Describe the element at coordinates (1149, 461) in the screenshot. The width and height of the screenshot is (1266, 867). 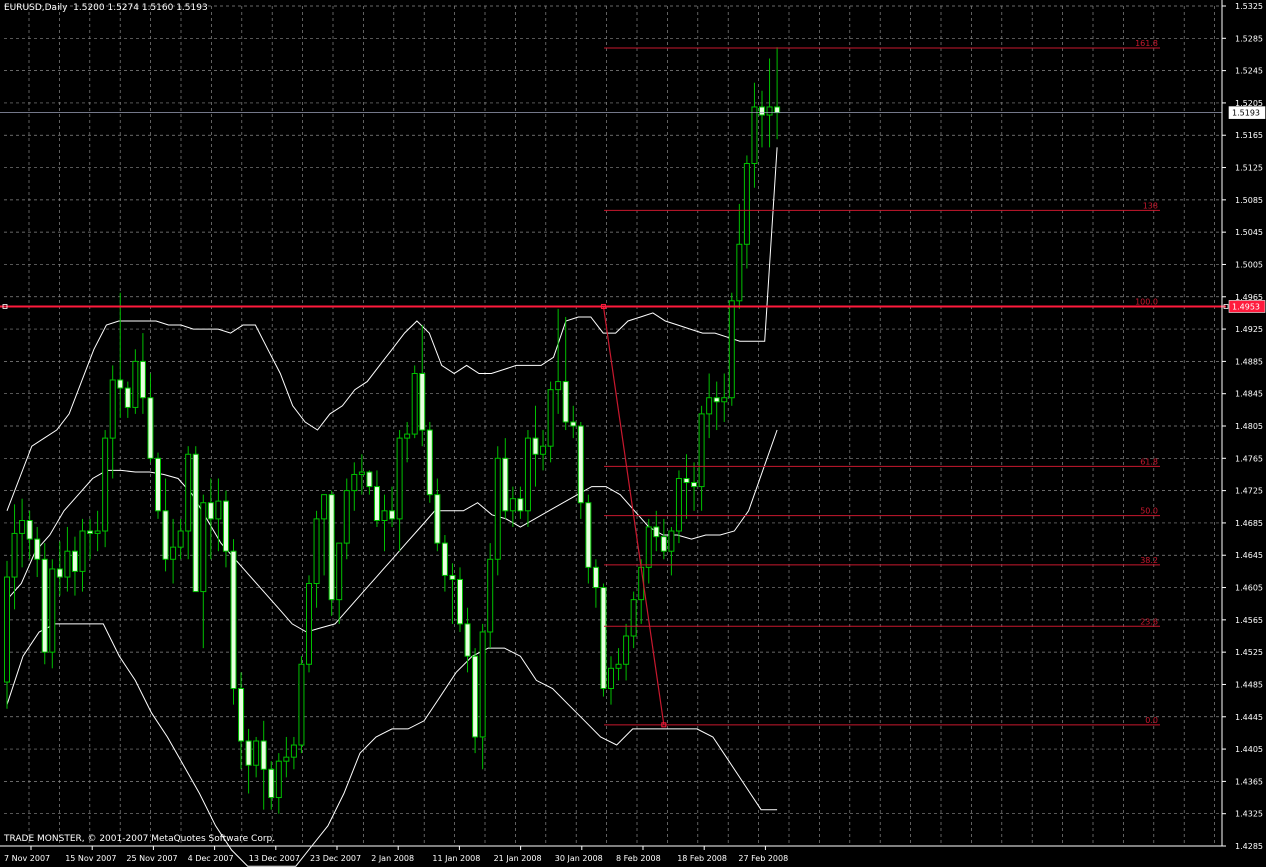
I see `fib-level-label: 61.8` at that location.